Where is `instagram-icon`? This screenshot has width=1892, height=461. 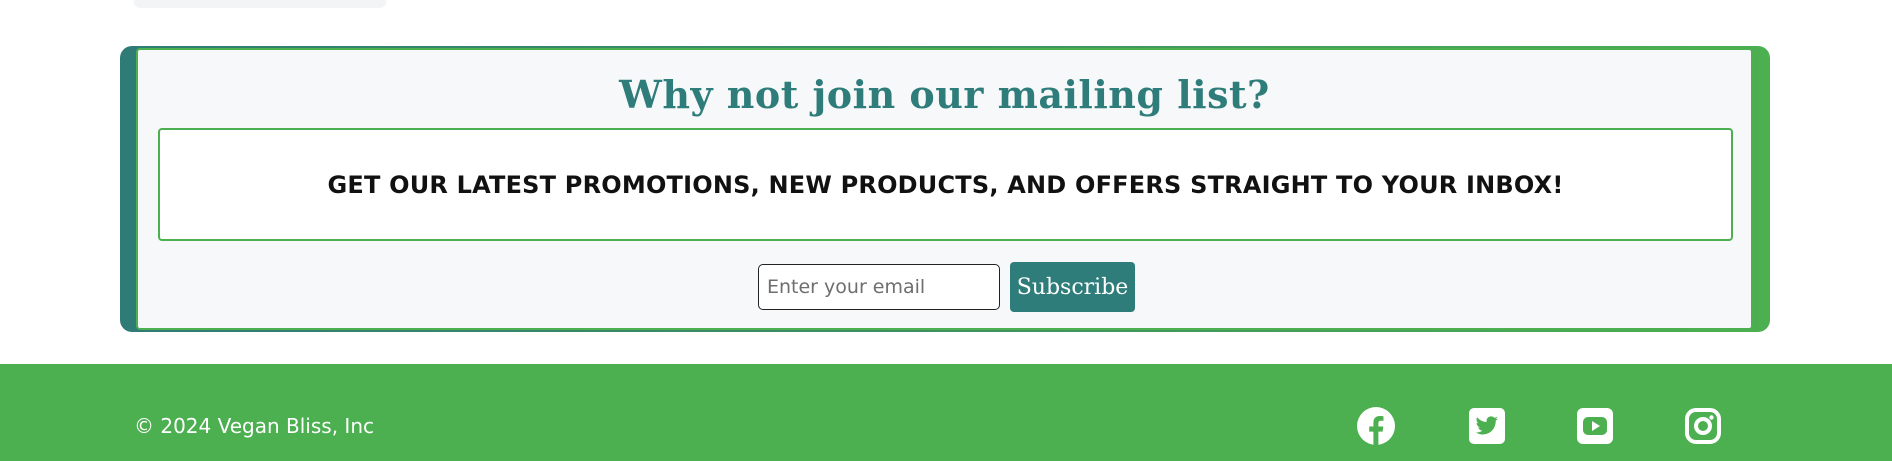 instagram-icon is located at coordinates (1703, 426).